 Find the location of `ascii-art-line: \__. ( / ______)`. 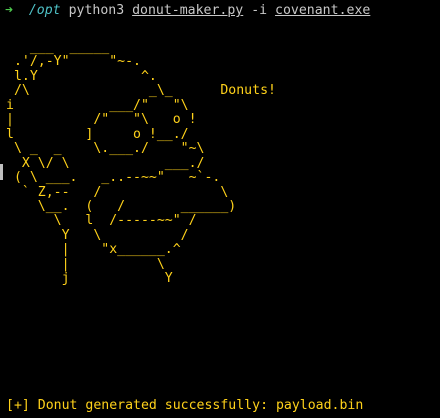

ascii-art-line: \__. ( / ______) is located at coordinates (121, 206).